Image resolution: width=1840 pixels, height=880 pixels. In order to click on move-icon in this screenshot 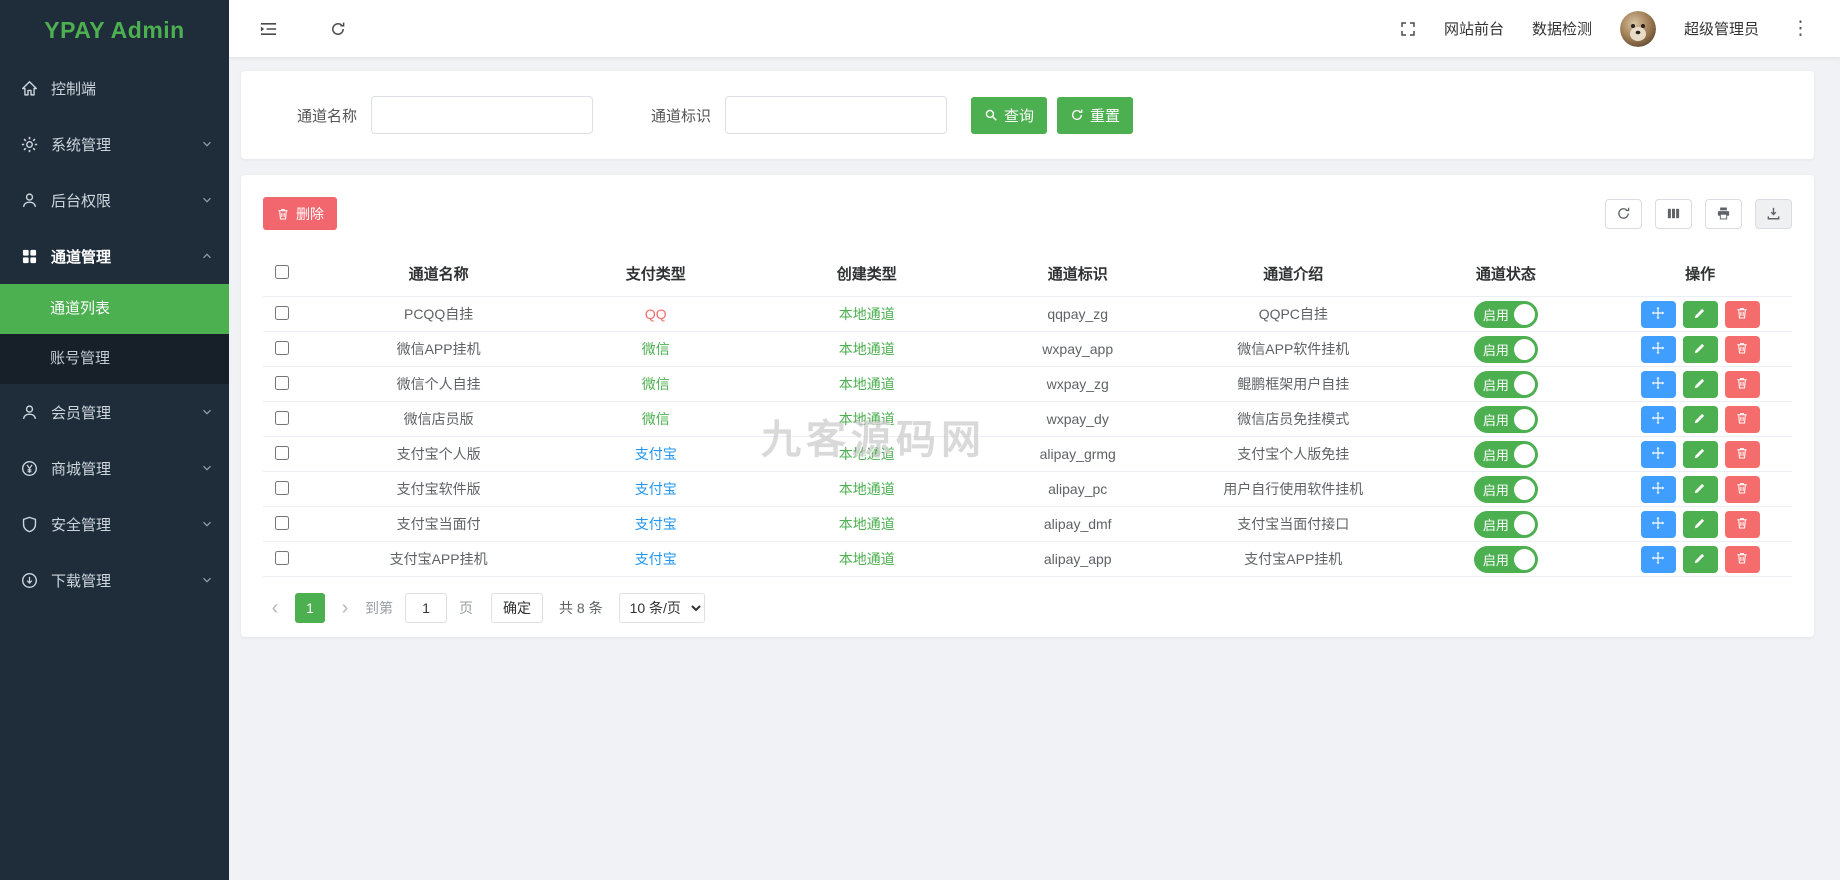, I will do `click(1658, 524)`.